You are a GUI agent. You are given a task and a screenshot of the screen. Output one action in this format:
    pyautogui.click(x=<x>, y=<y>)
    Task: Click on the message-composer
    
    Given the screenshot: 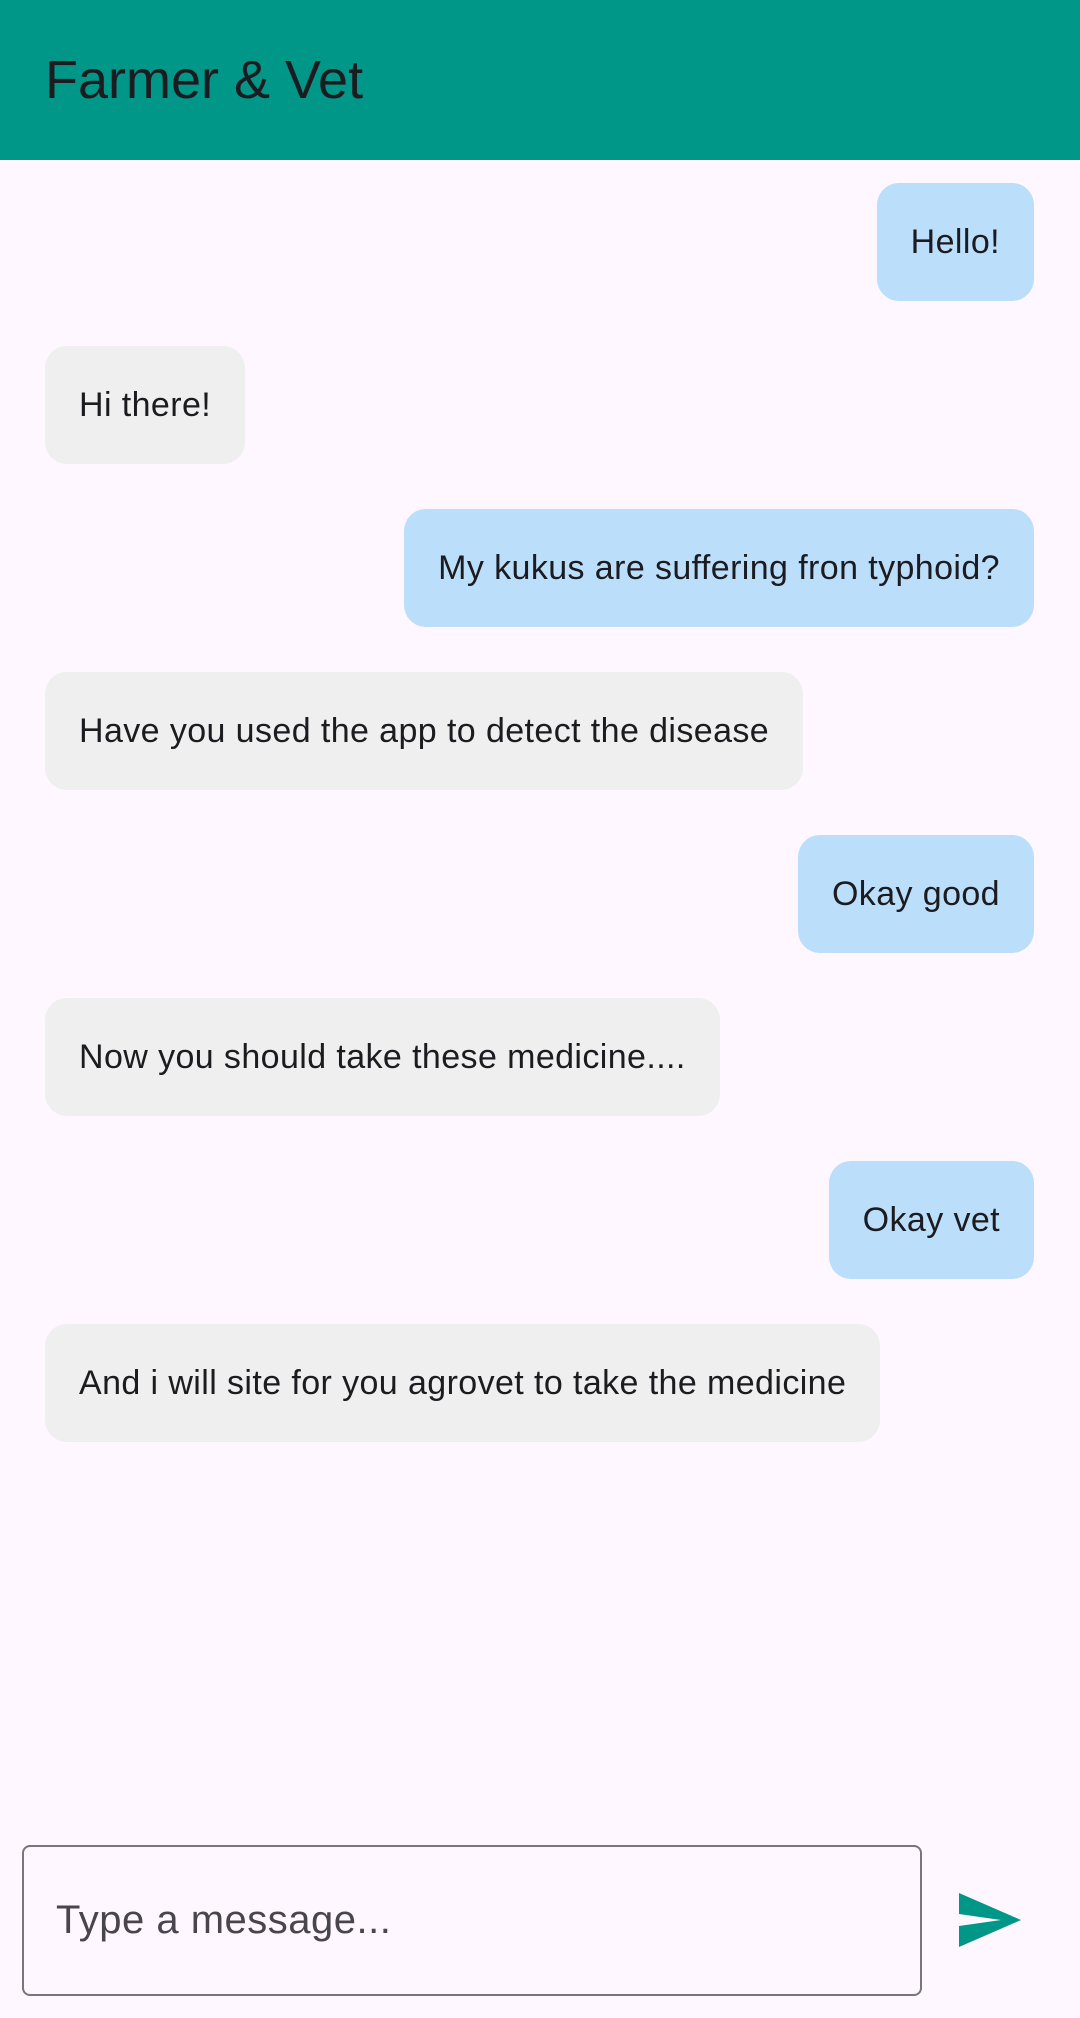 What is the action you would take?
    pyautogui.click(x=472, y=1920)
    